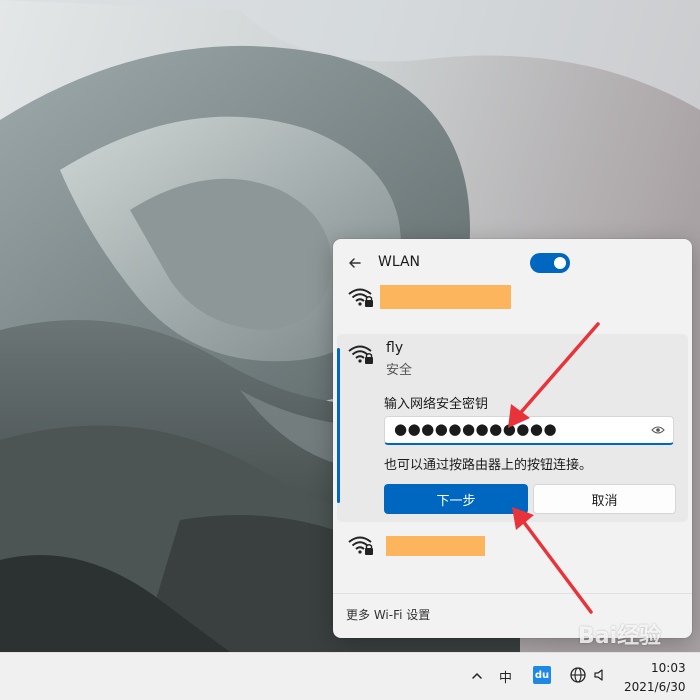 Image resolution: width=700 pixels, height=700 pixels. Describe the element at coordinates (399, 370) in the screenshot. I see `network-security: 安全` at that location.